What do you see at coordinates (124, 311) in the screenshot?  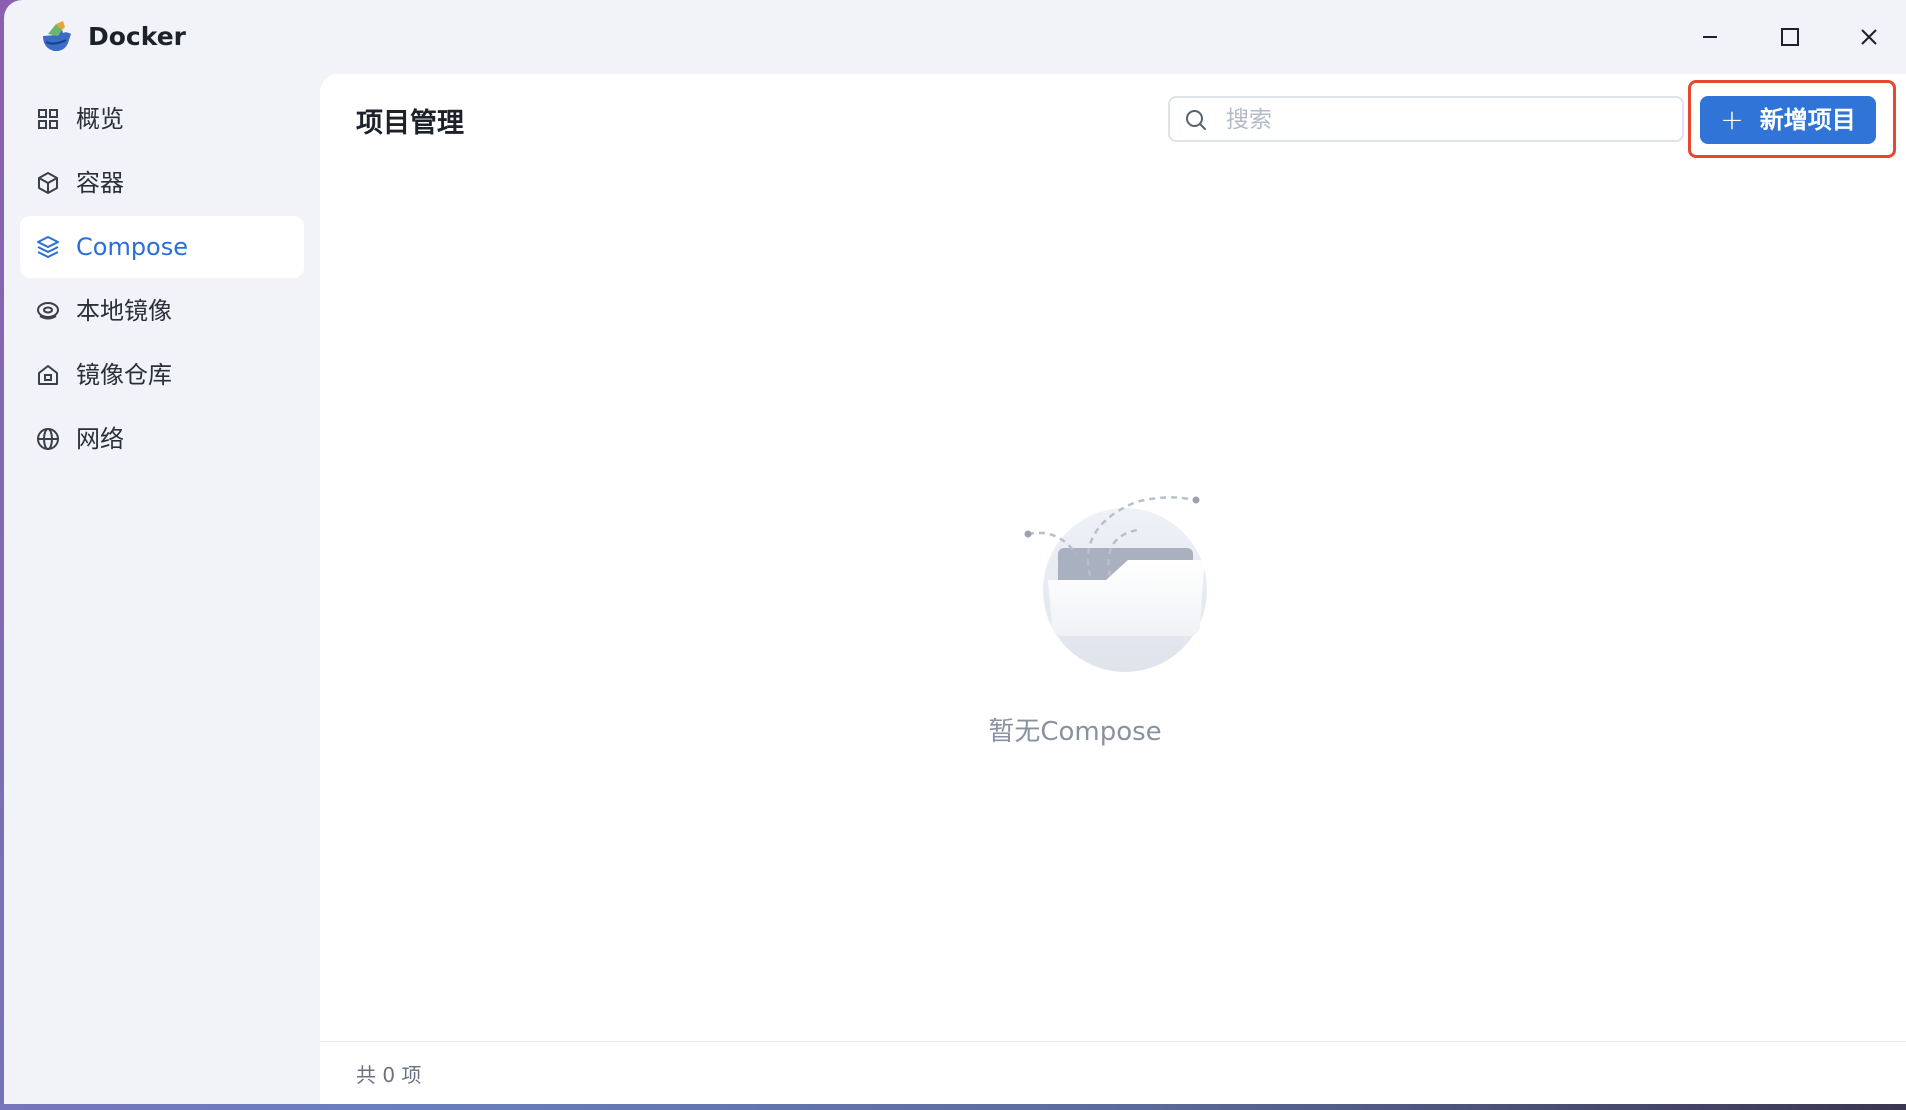 I see `sidebar-item-label: 本地镜像` at bounding box center [124, 311].